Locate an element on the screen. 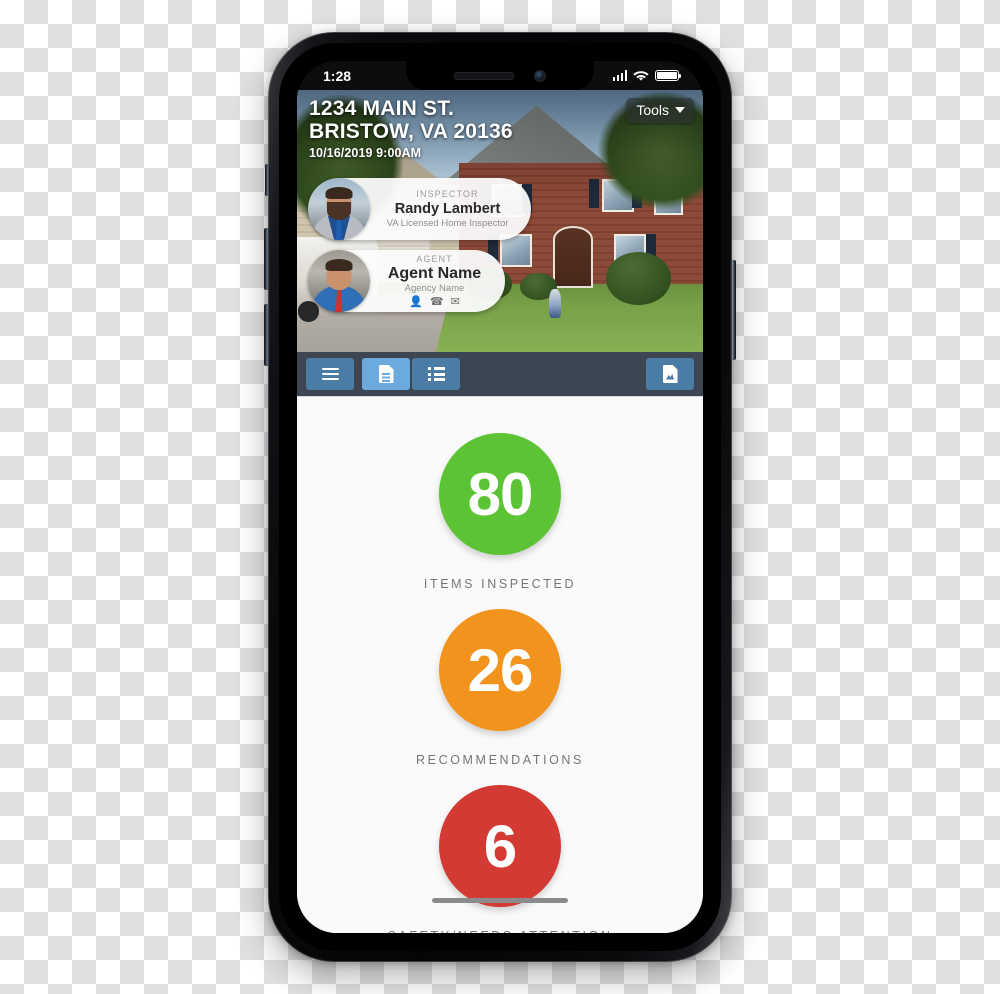 The image size is (1000, 994). stat-bubble: 80 is located at coordinates (500, 494).